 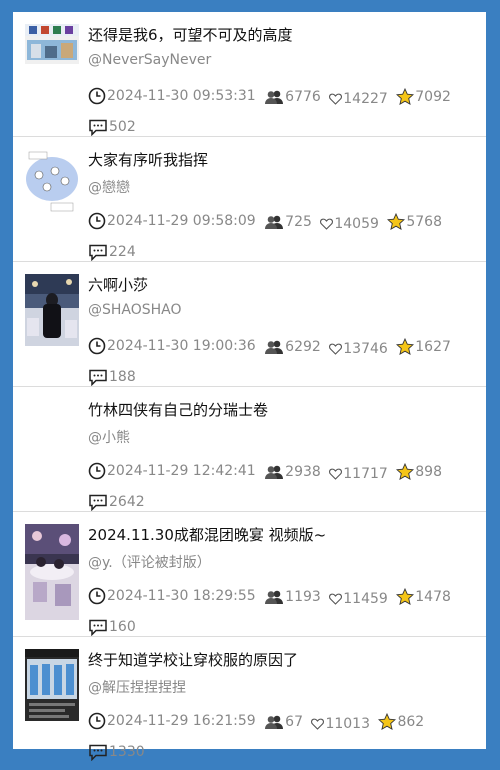 What do you see at coordinates (181, 721) in the screenshot?
I see `publish-time: 2024-11-29 16:21:59` at bounding box center [181, 721].